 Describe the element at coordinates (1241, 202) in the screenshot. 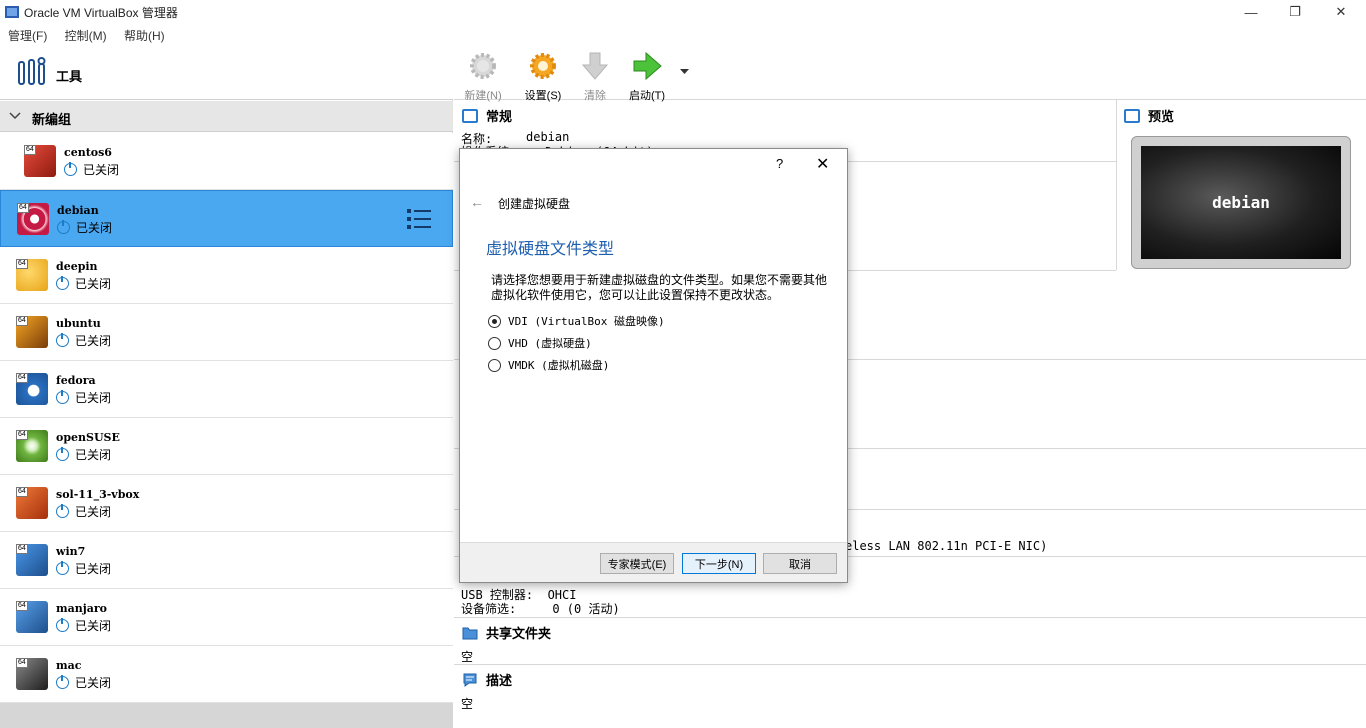

I see `preview-thumbnail: debian` at that location.